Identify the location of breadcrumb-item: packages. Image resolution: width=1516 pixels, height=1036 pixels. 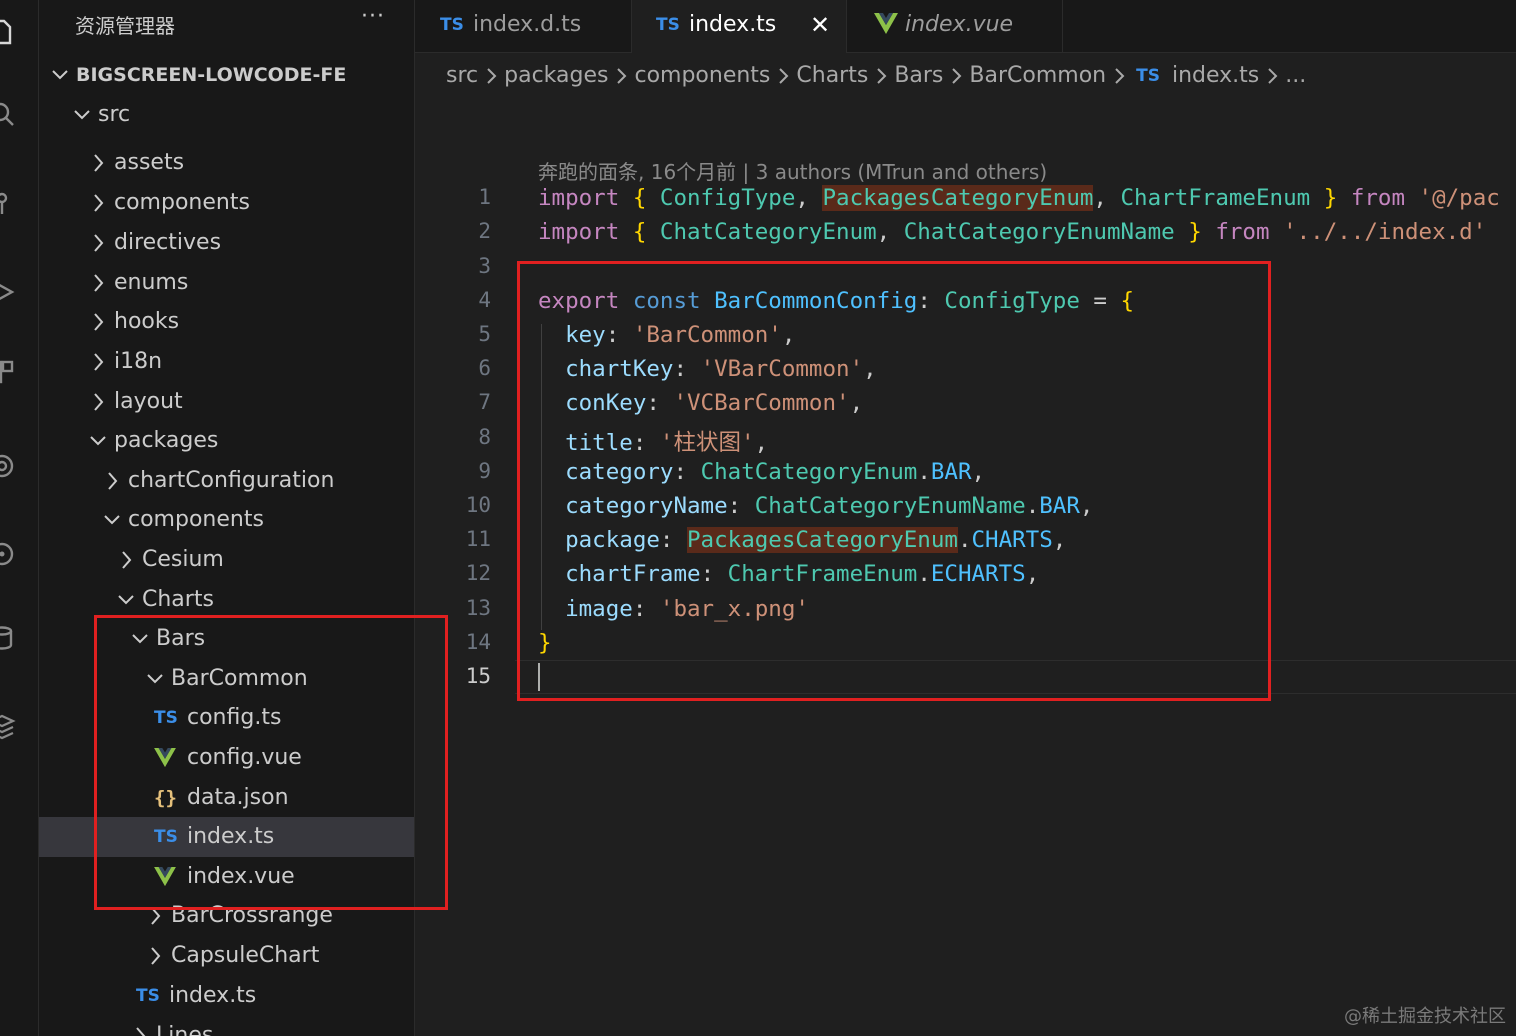
(556, 76).